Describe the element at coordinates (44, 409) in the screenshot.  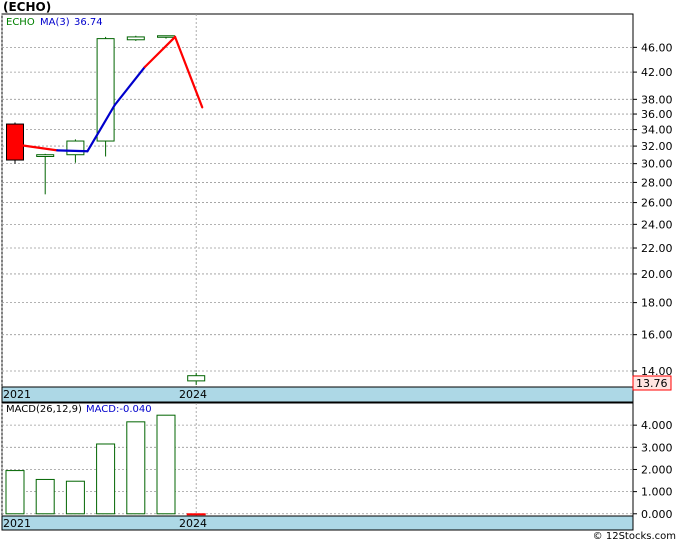
I see `macd-legend-label: MACD(26,12,9)` at that location.